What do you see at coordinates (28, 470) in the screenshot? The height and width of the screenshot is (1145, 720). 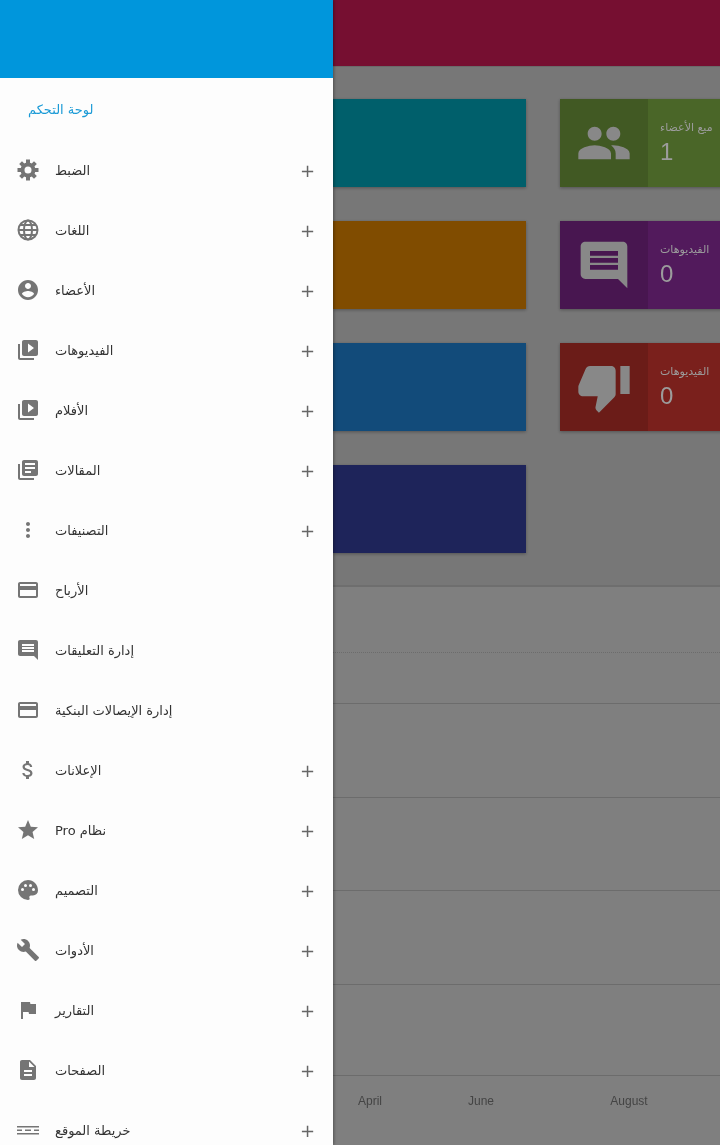 I see `library-books-icon` at bounding box center [28, 470].